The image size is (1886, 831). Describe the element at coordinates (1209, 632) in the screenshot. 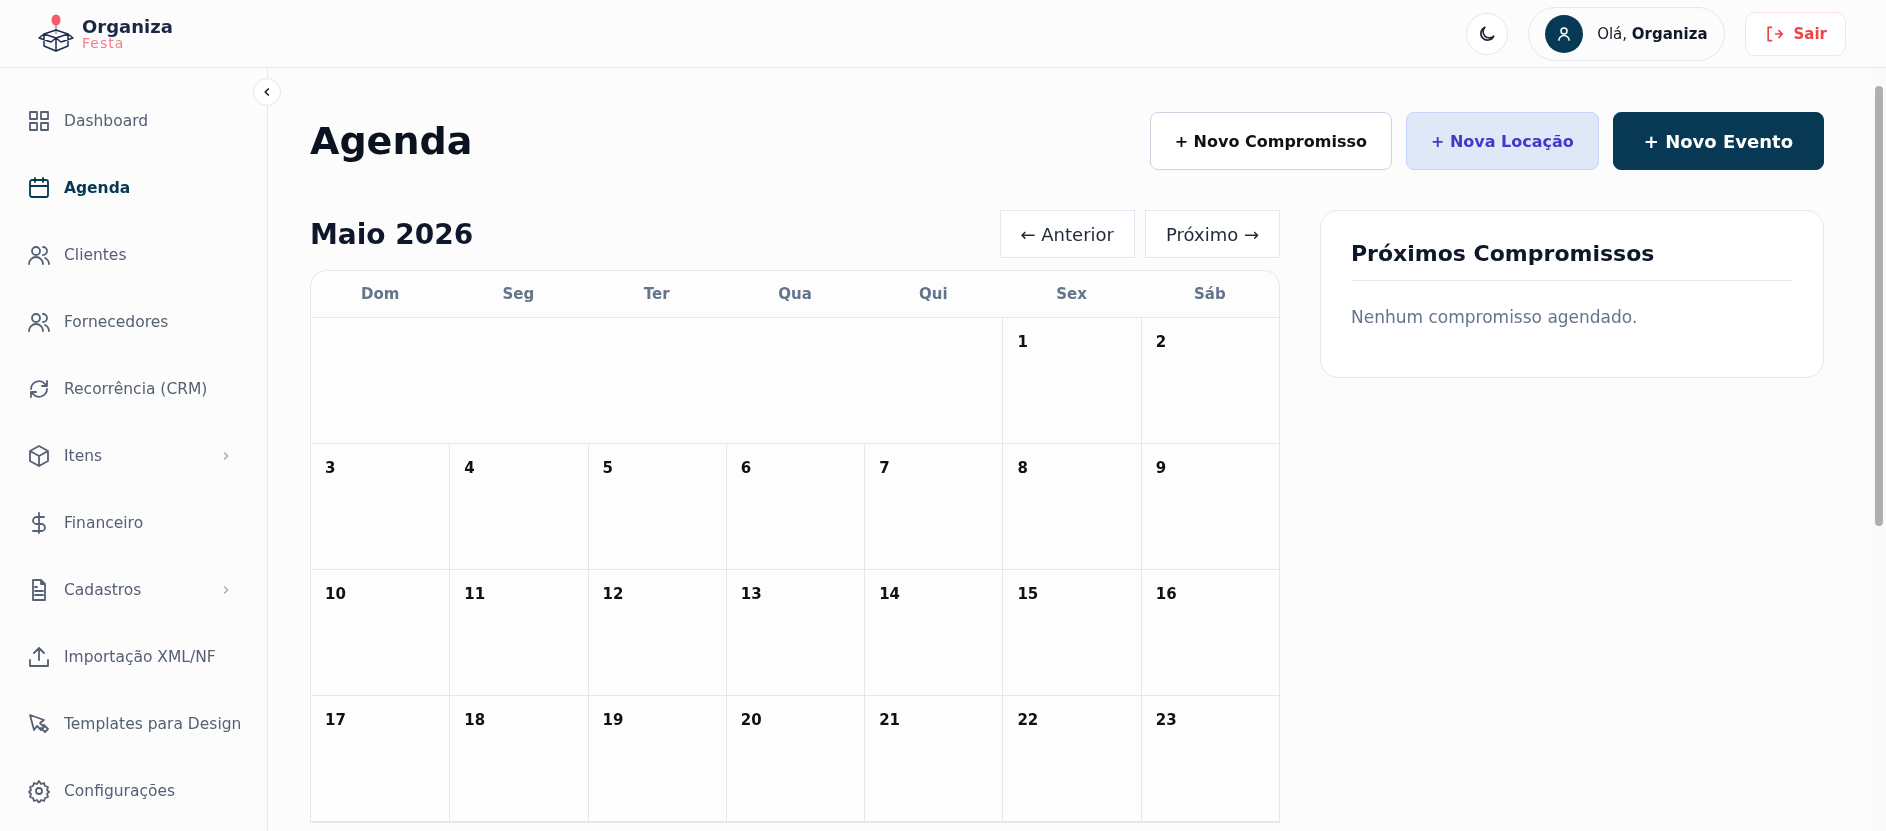

I see `day-cell: 16` at that location.